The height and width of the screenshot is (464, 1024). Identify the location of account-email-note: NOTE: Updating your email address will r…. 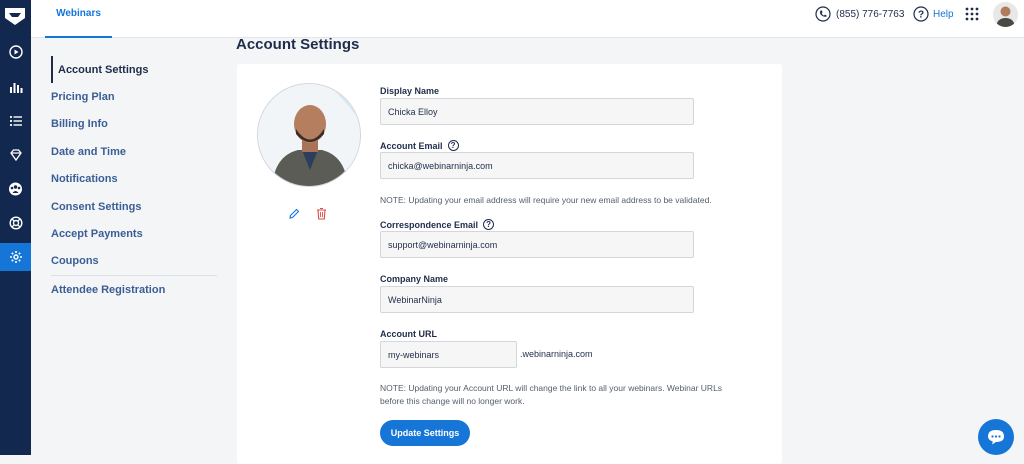
(546, 200).